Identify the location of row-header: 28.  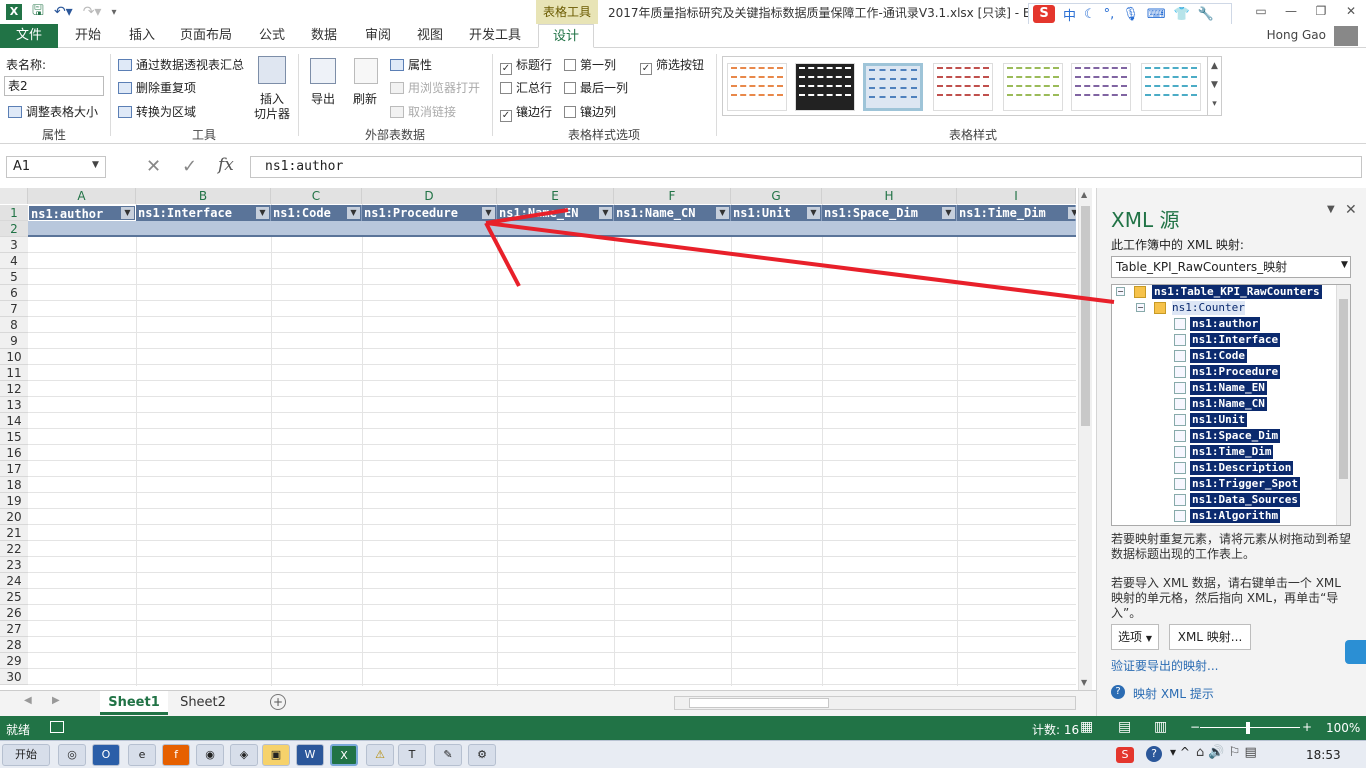
(14, 645).